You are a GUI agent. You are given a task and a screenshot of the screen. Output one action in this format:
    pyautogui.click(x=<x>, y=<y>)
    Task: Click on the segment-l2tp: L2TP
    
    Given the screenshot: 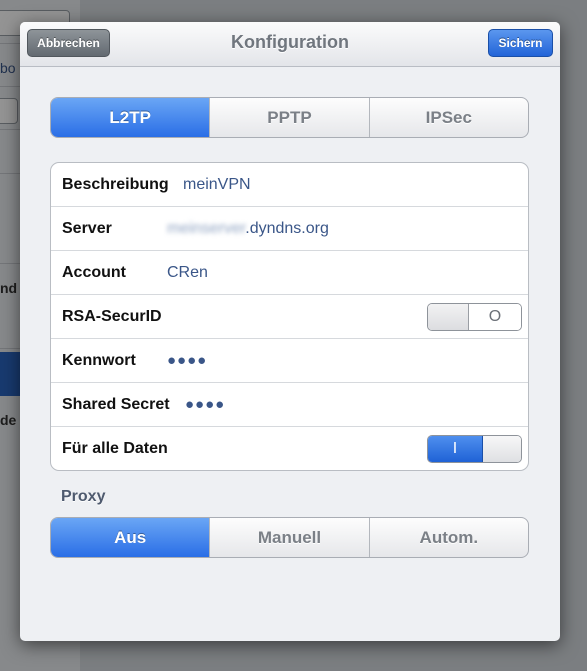 What is the action you would take?
    pyautogui.click(x=130, y=117)
    